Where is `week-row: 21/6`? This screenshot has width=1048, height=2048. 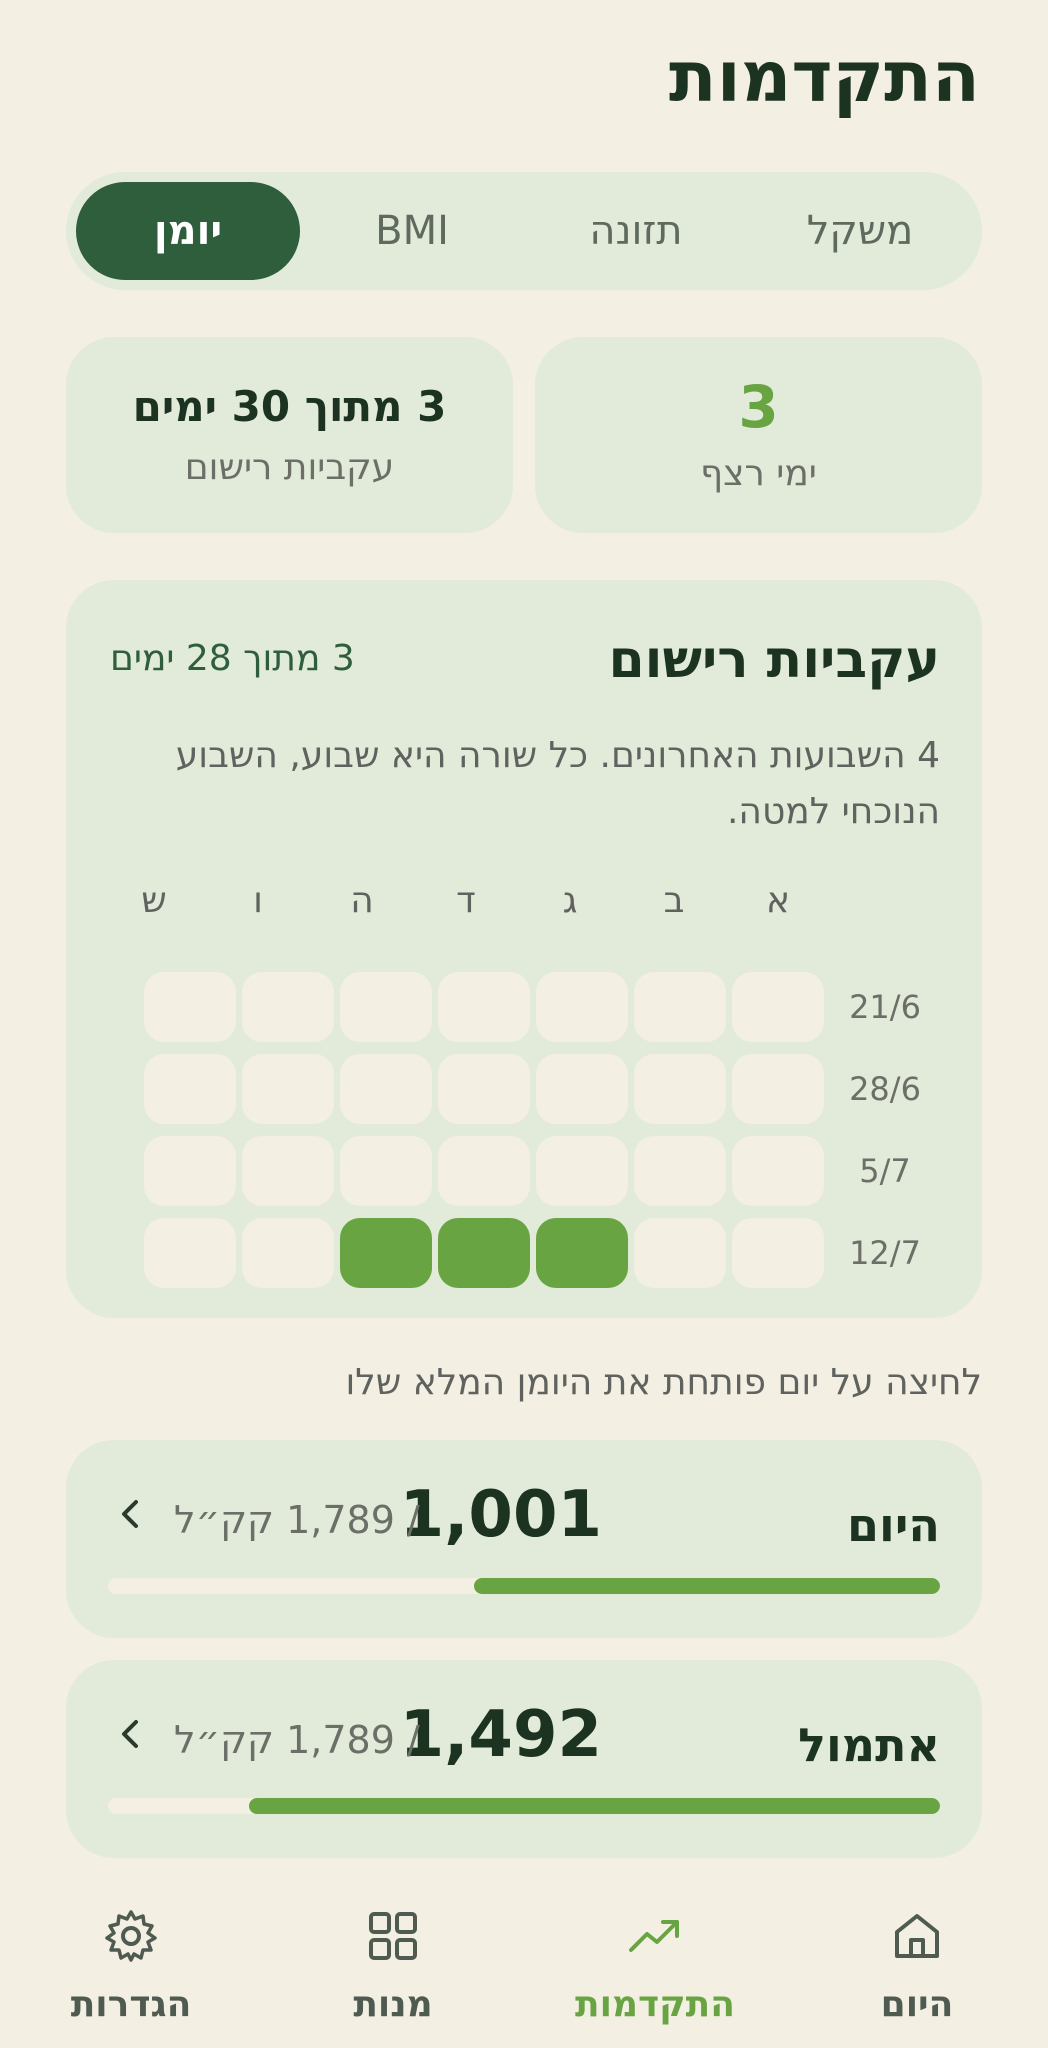
week-row: 21/6 is located at coordinates (524, 1007).